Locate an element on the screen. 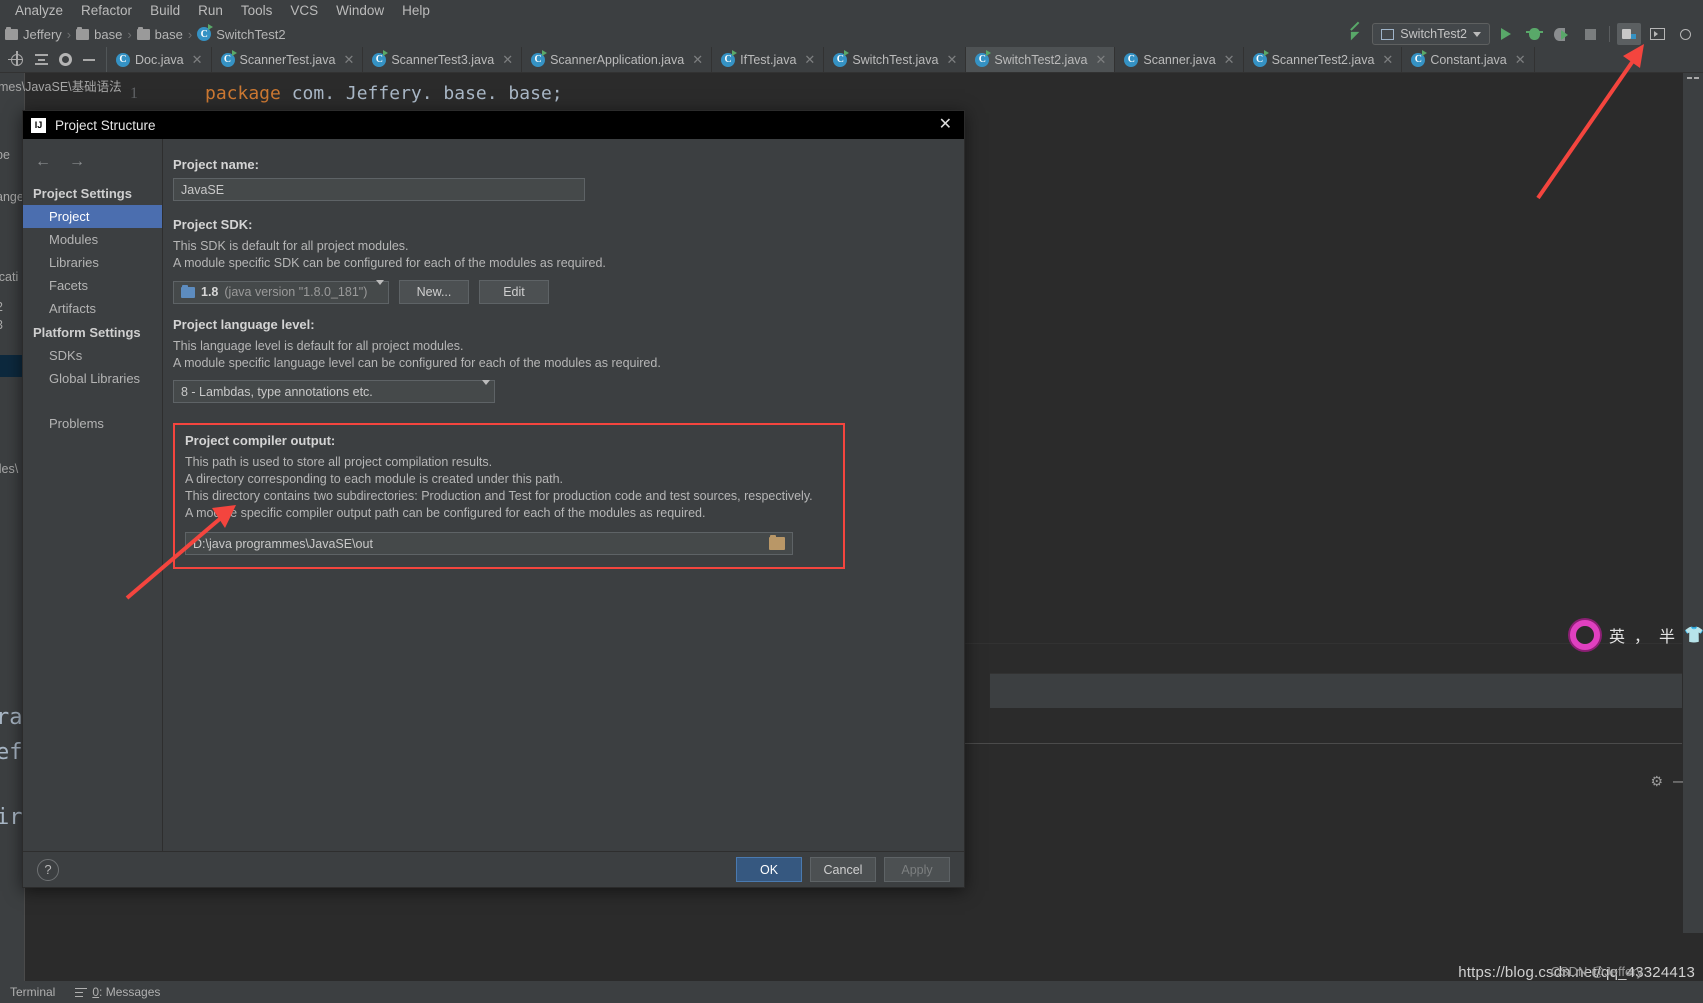 The height and width of the screenshot is (1003, 1703). project-structure-icon is located at coordinates (1629, 34).